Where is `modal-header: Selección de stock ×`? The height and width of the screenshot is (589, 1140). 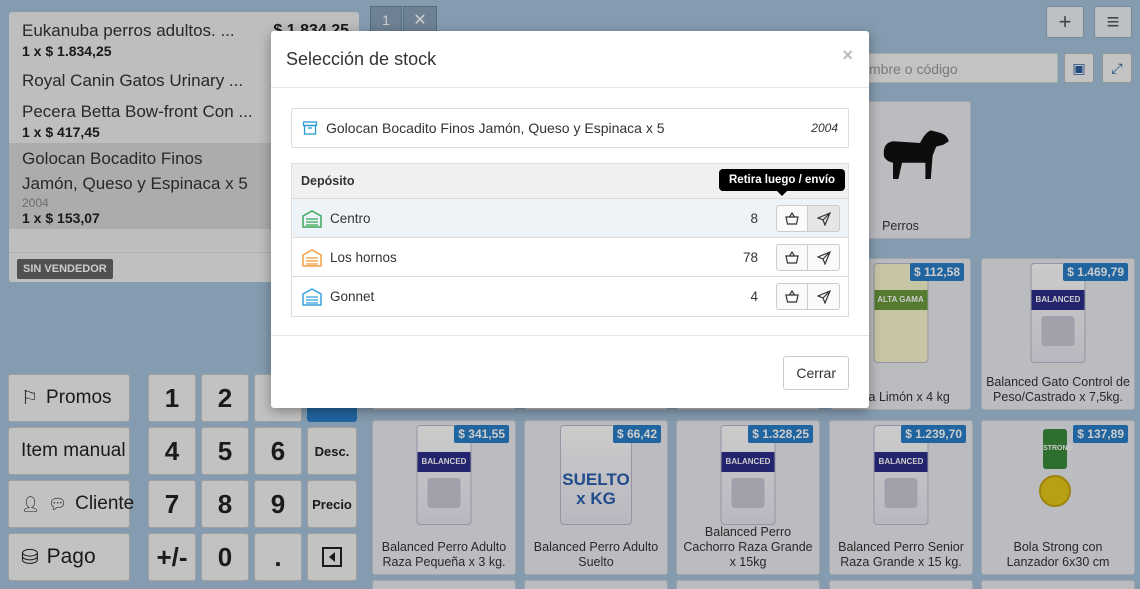
modal-header: Selección de stock × is located at coordinates (570, 59).